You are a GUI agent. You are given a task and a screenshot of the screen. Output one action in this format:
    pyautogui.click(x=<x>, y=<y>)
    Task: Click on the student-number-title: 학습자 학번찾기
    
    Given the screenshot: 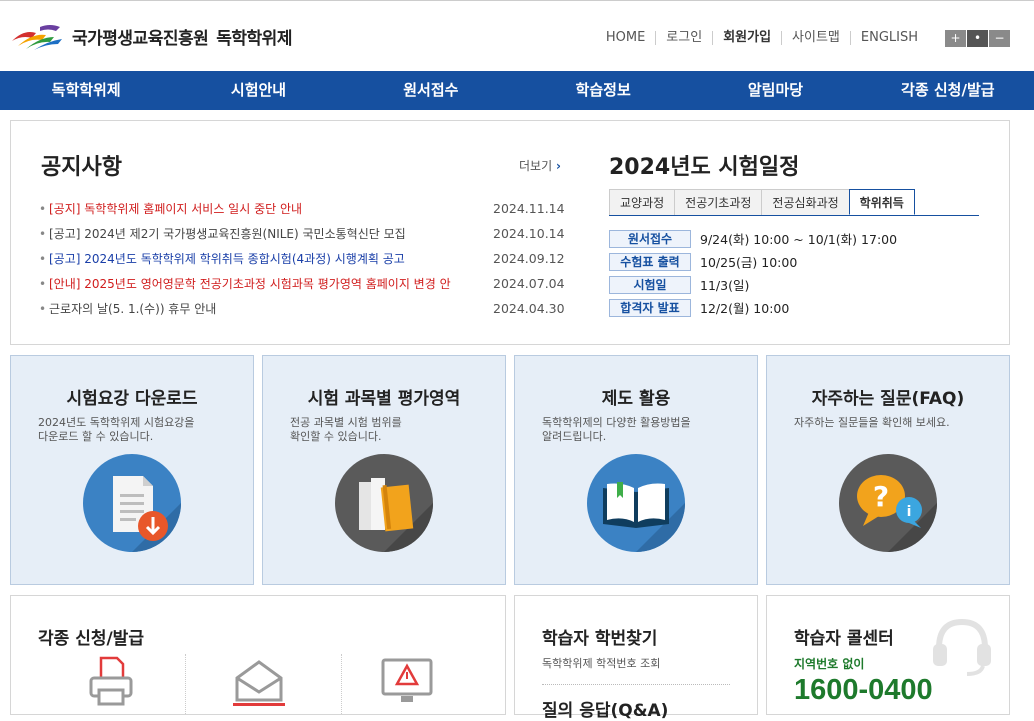 What is the action you would take?
    pyautogui.click(x=599, y=636)
    